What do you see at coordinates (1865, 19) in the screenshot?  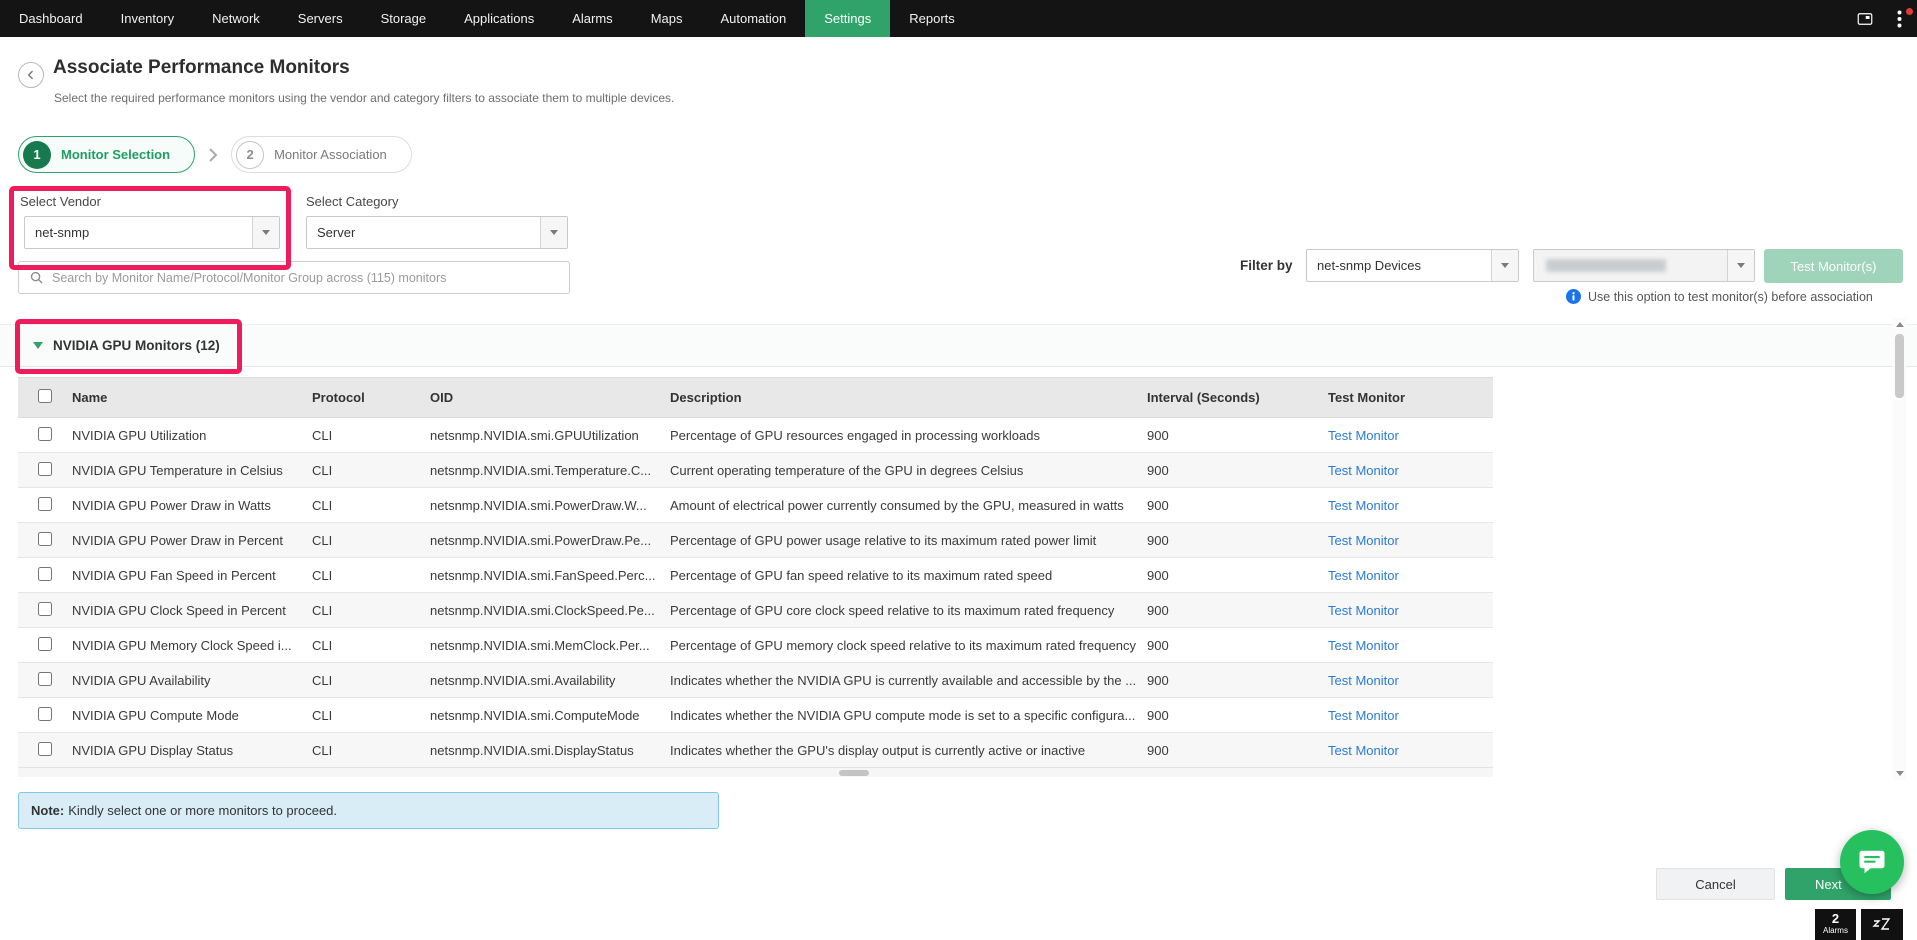 I see `window-icon` at bounding box center [1865, 19].